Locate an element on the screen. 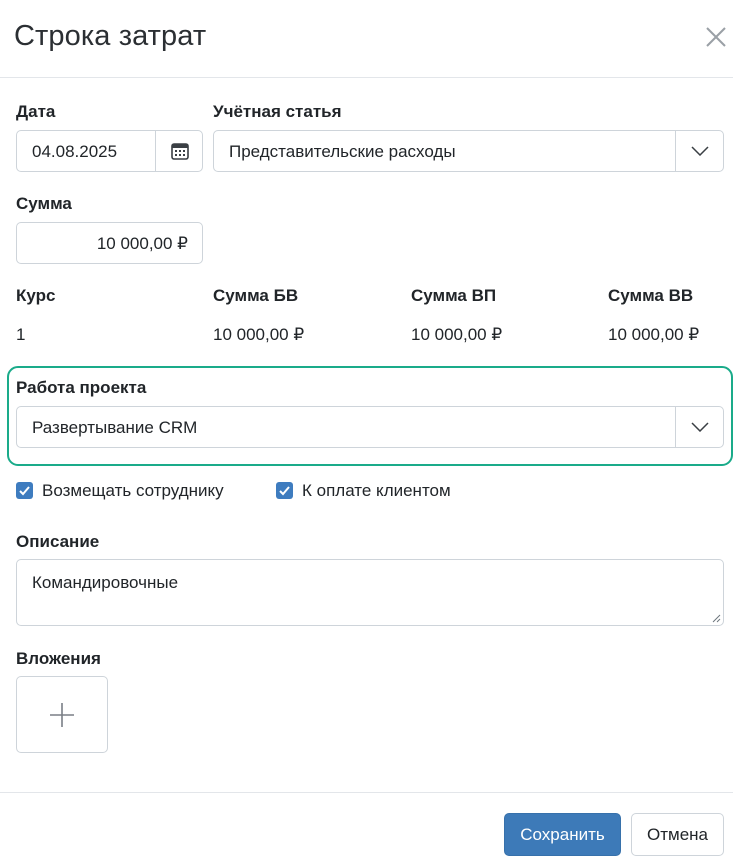 This screenshot has width=733, height=868. close-button is located at coordinates (716, 37).